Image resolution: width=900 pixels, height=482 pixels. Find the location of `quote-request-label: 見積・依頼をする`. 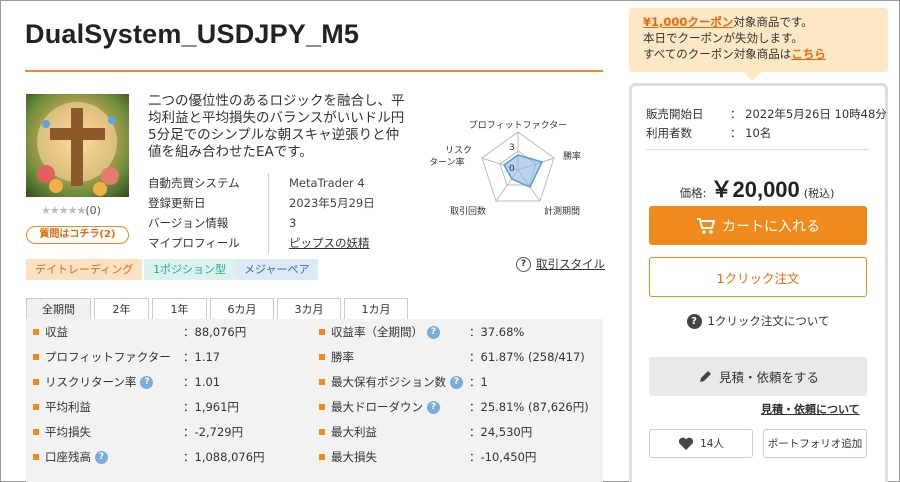

quote-request-label: 見積・依頼をする is located at coordinates (768, 377).